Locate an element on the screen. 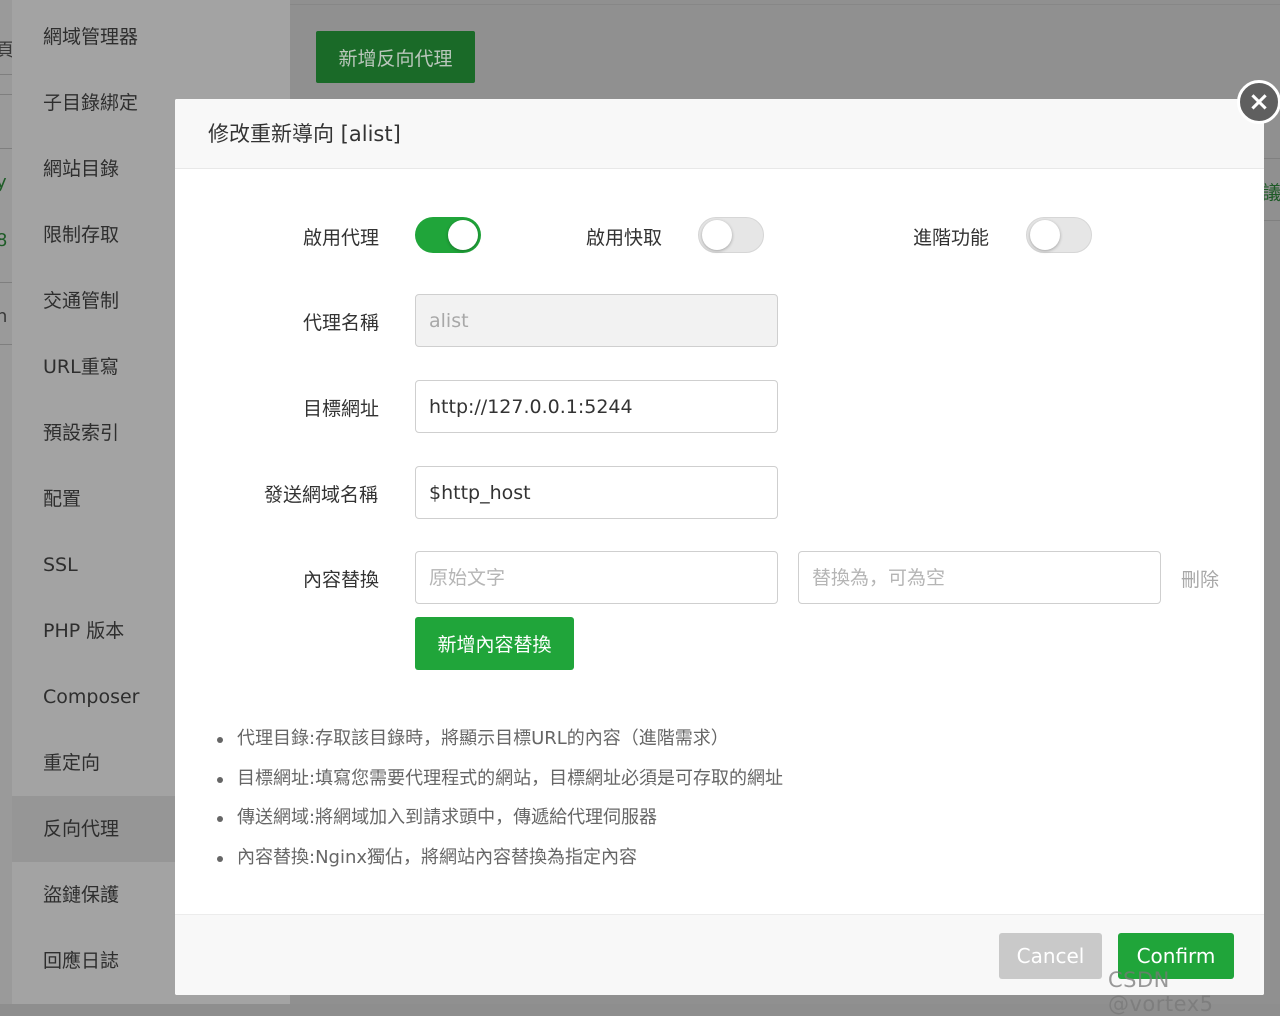  send-domain-label: 發送網域名稱 is located at coordinates (321, 495).